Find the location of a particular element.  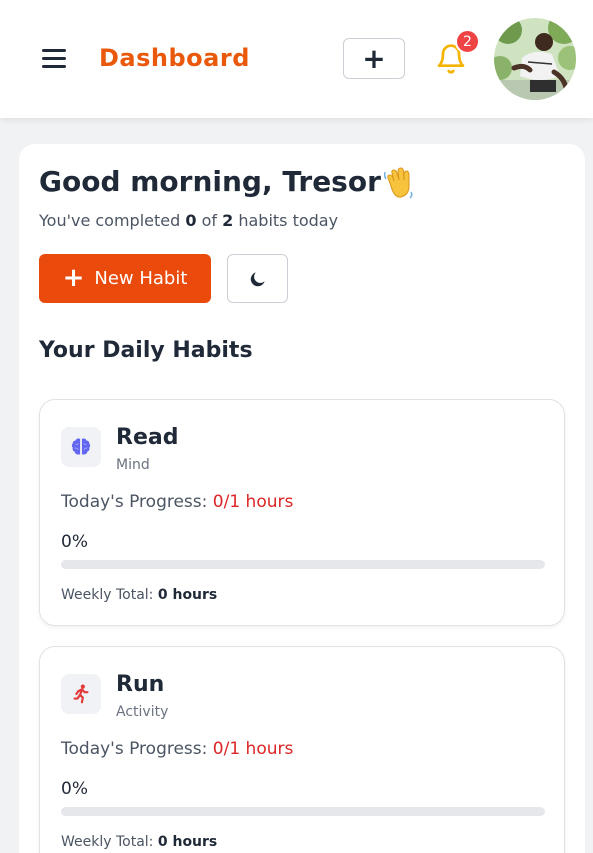

completion-summary: You've completed 0 of 2 habits today is located at coordinates (189, 220).